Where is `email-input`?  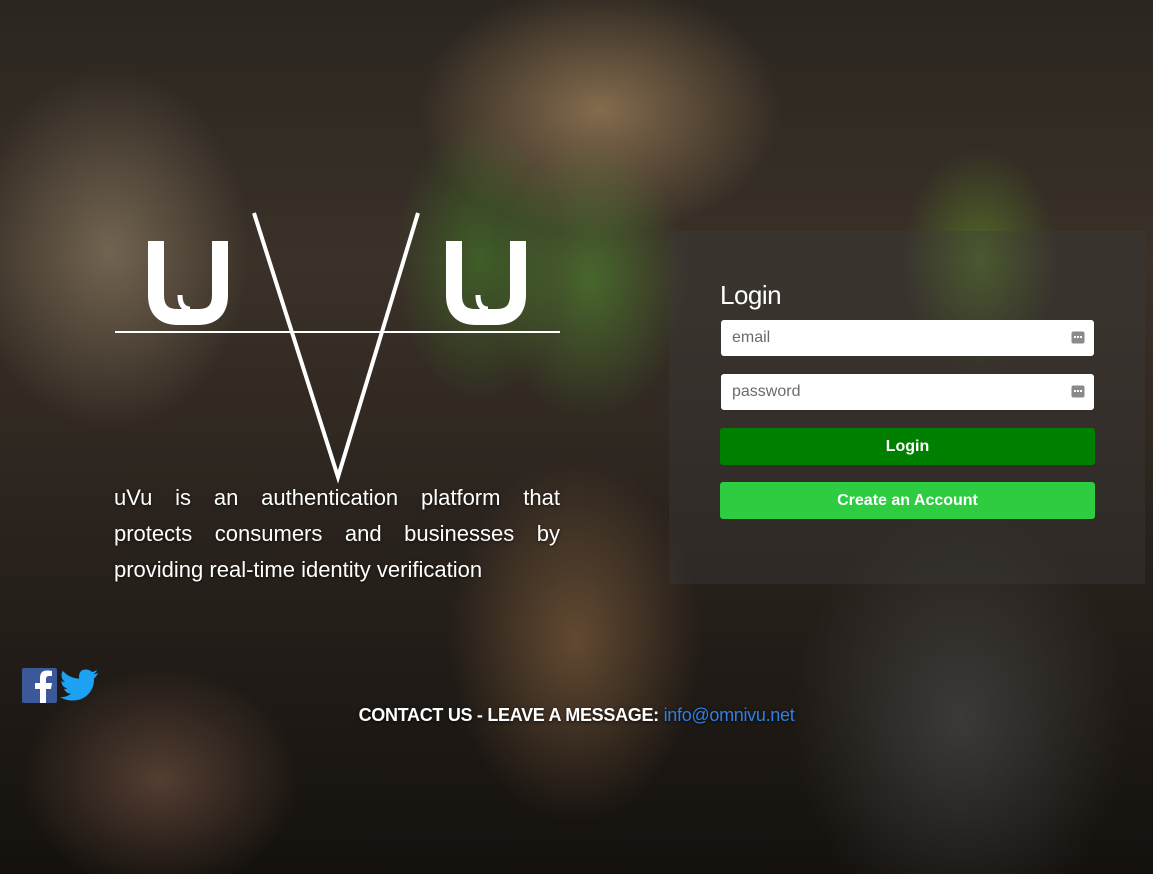
email-input is located at coordinates (891, 338).